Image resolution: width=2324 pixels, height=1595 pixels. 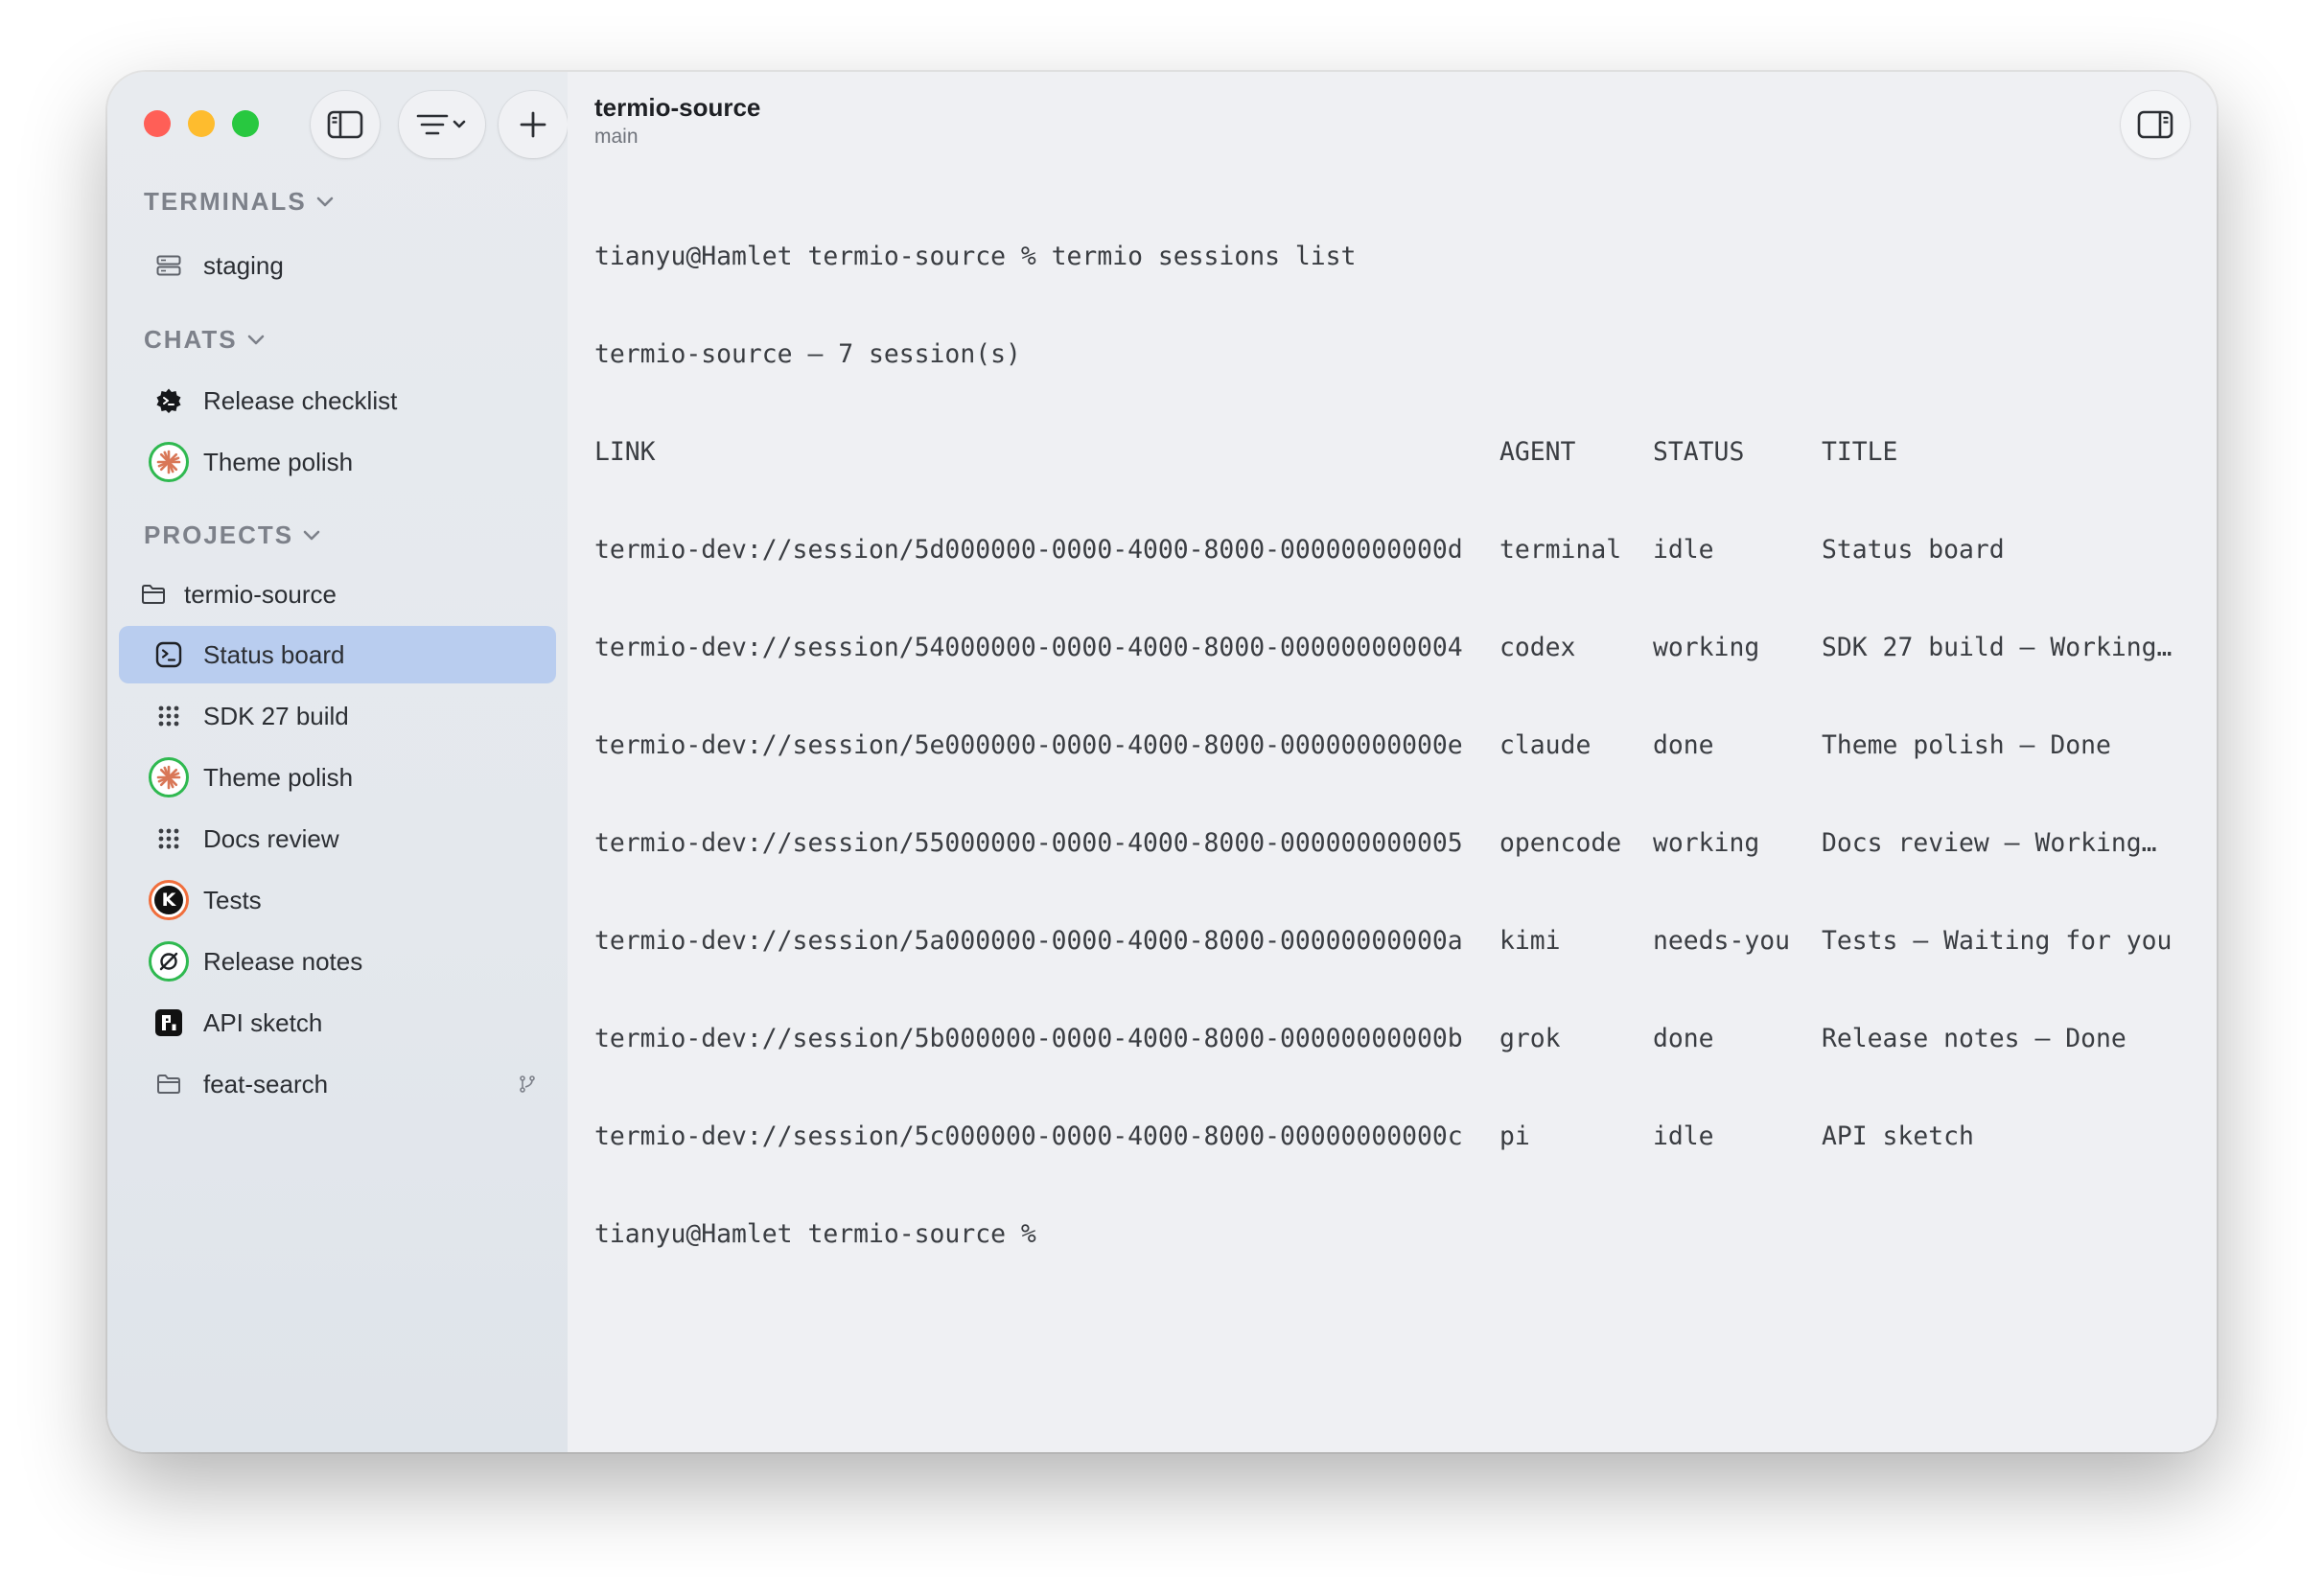 I want to click on right-panel-icon, so click(x=2155, y=124).